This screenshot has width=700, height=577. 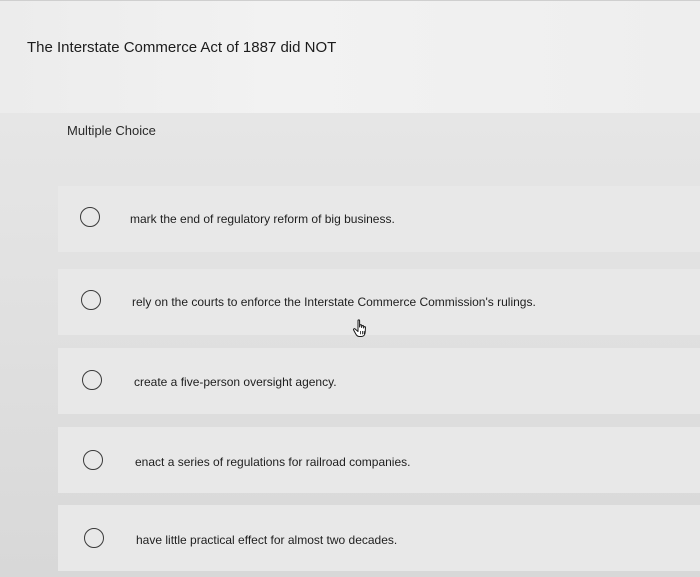 What do you see at coordinates (359, 328) in the screenshot?
I see `hand-pointer-icon` at bounding box center [359, 328].